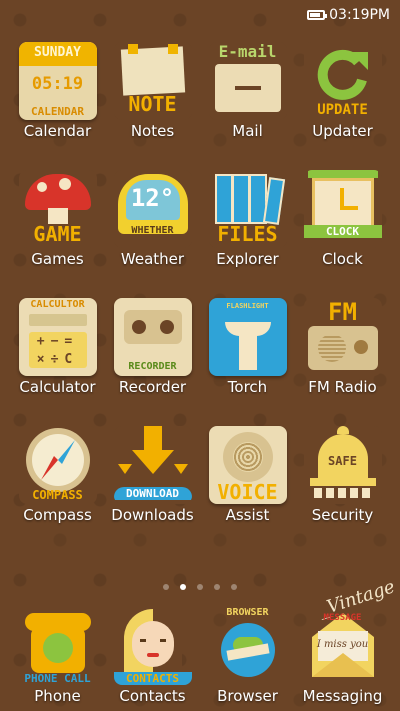 This screenshot has height=711, width=400. I want to click on app-label: Phone, so click(57, 696).